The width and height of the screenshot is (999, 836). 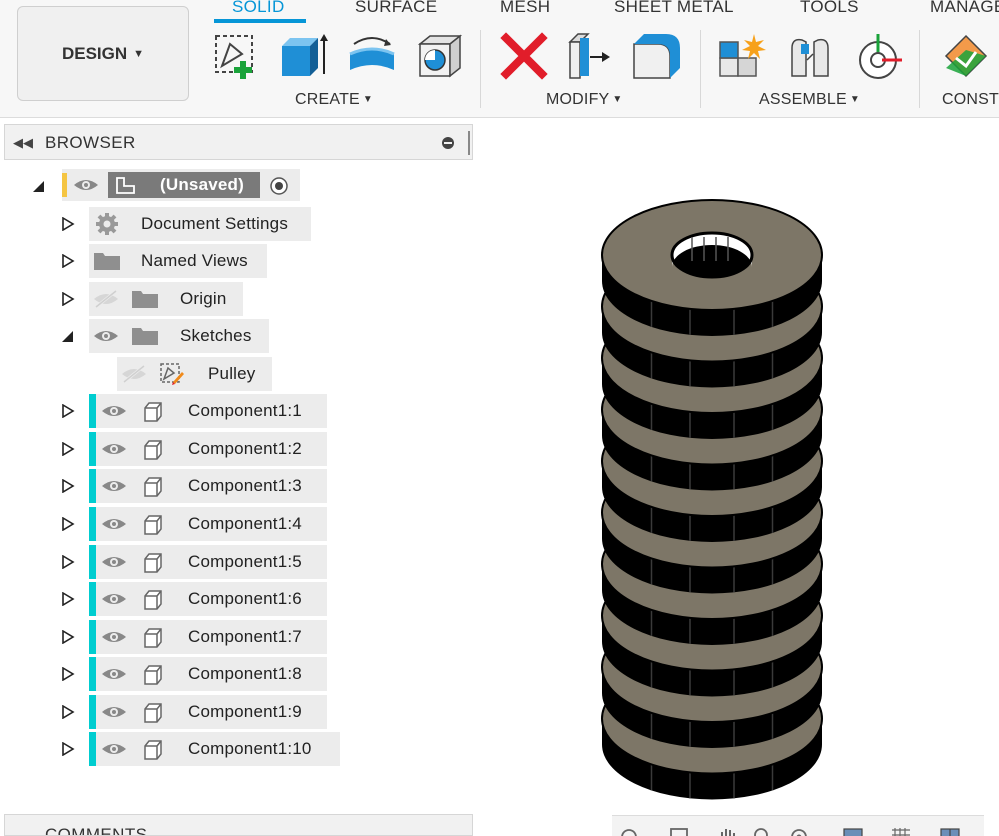 What do you see at coordinates (23, 143) in the screenshot?
I see `collapse-panel-icon: ◀◀` at bounding box center [23, 143].